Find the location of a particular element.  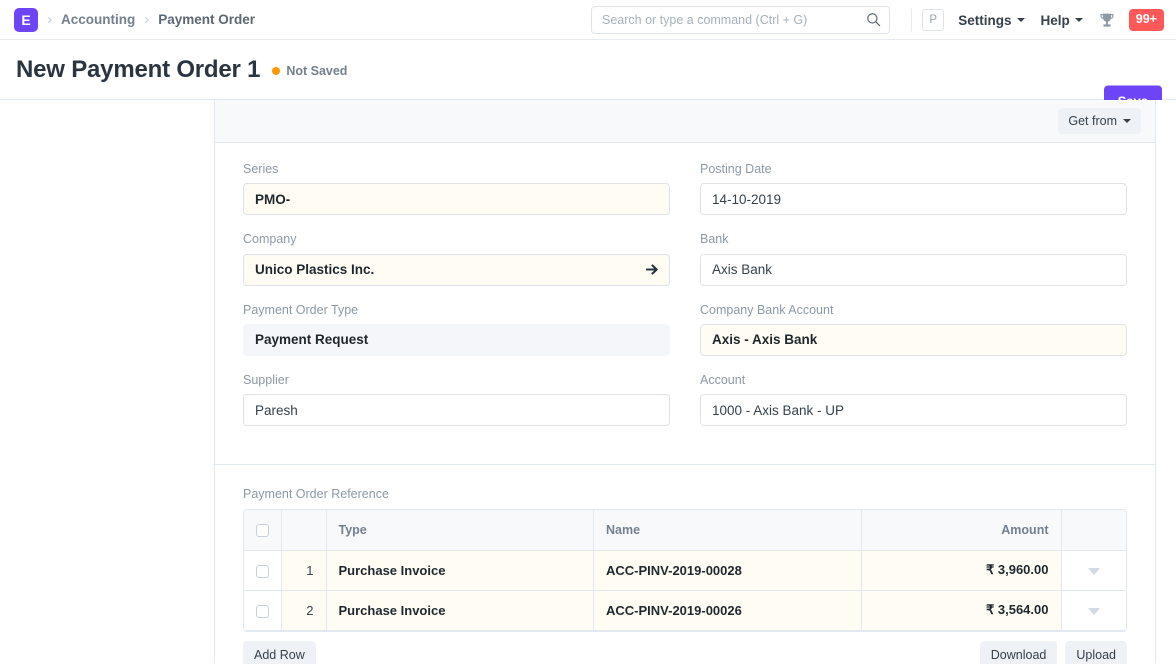

grid-footer-actions: Download Upload is located at coordinates (1053, 652).